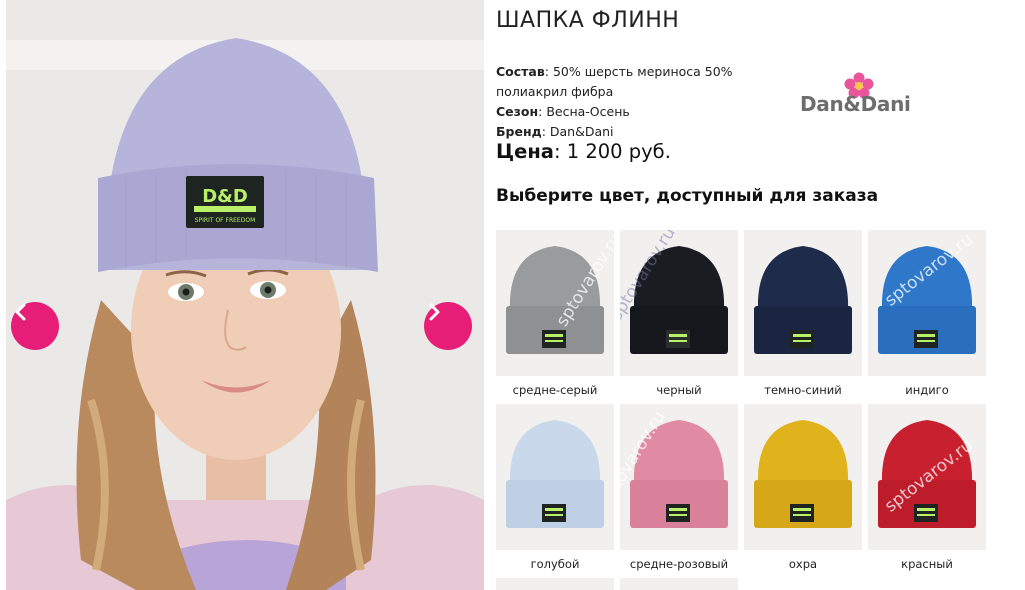 This screenshot has width=1025, height=590. What do you see at coordinates (434, 312) in the screenshot?
I see `chevron-right-icon` at bounding box center [434, 312].